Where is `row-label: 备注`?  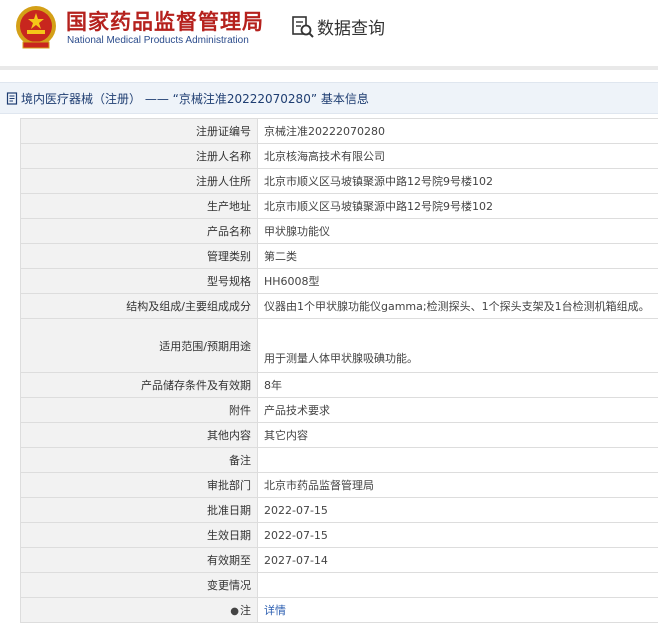
row-label: 备注 is located at coordinates (139, 460).